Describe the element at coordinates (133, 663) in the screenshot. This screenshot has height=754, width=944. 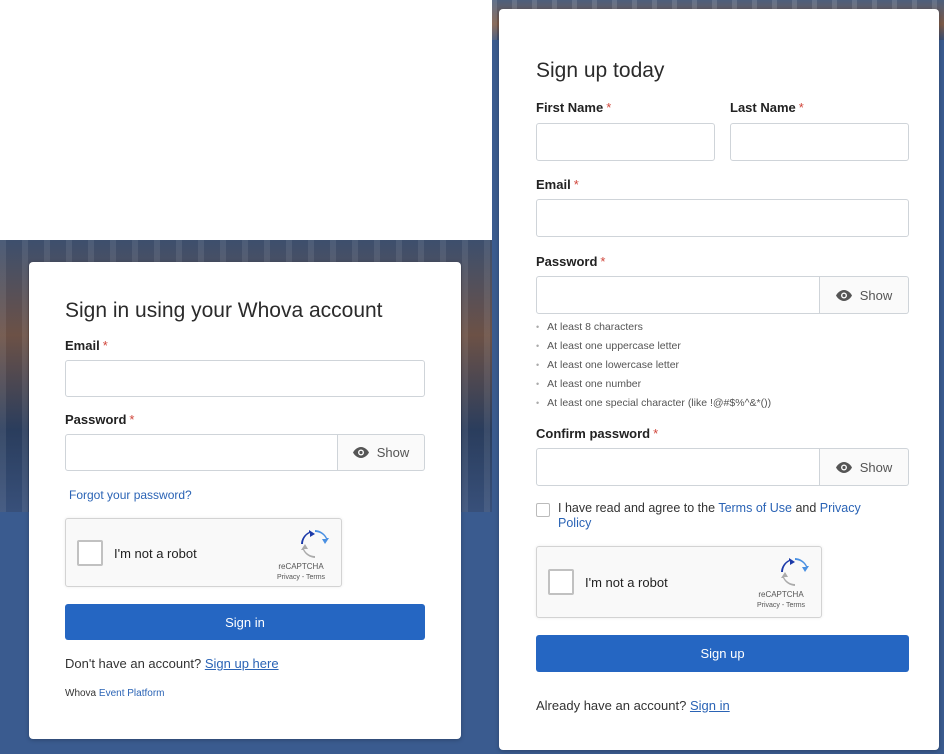
I see `no-account-text: Don't have an account?` at that location.